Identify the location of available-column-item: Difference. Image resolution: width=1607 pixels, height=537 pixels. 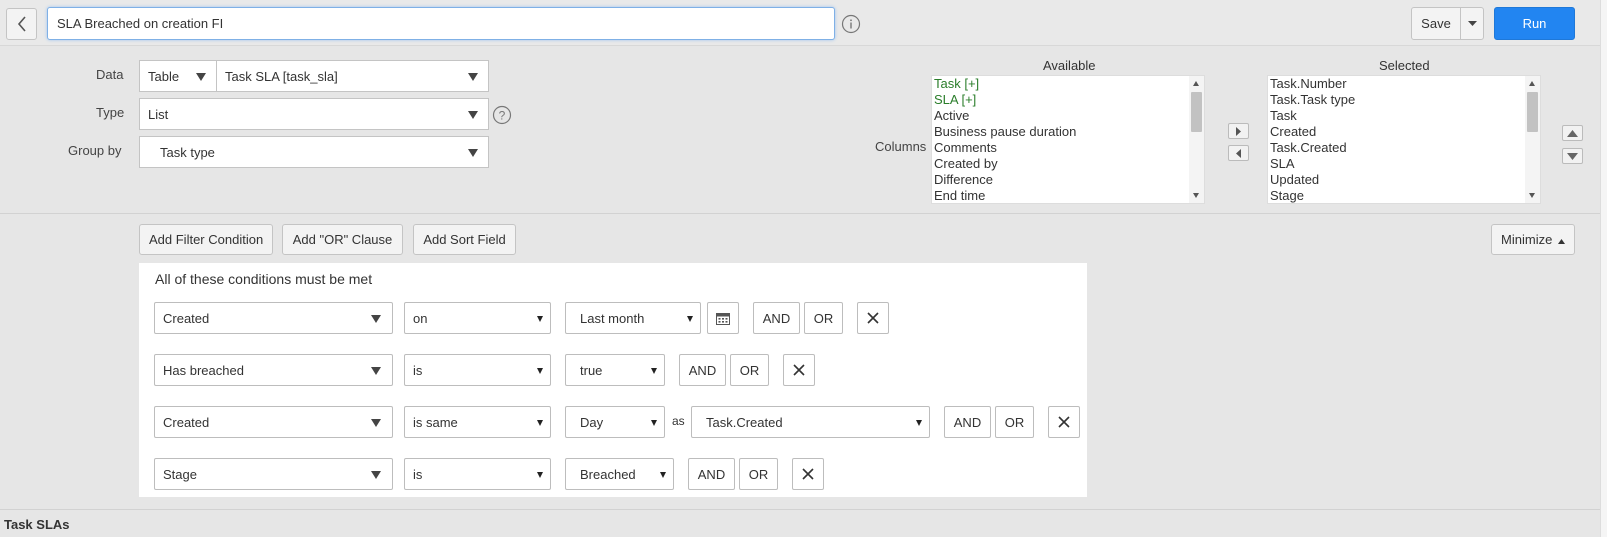
(1068, 180).